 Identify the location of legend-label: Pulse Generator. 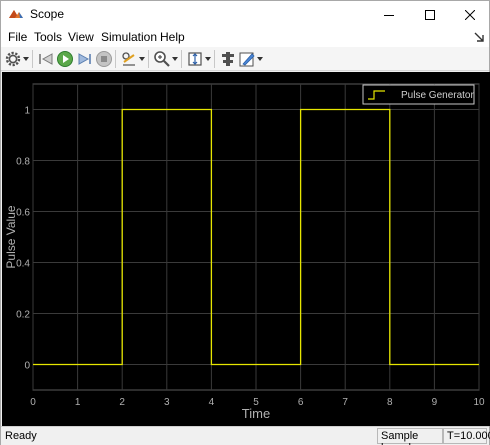
(437, 95).